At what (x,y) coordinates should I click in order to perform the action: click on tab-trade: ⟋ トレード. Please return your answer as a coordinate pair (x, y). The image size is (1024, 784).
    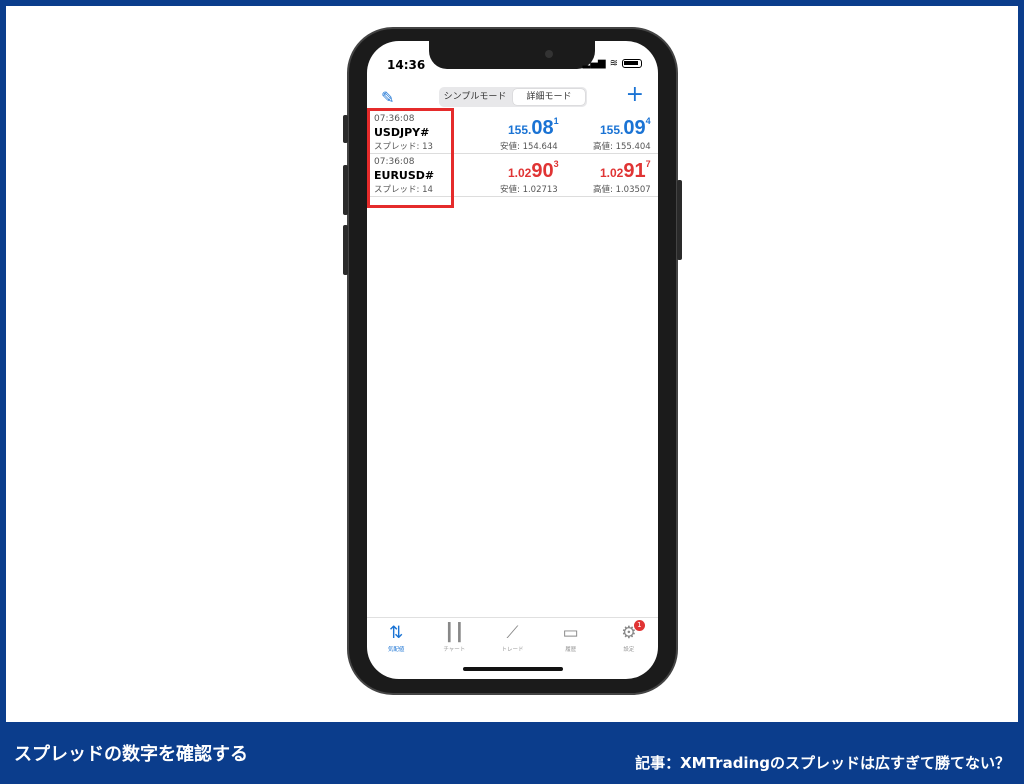
    Looking at the image, I should click on (512, 639).